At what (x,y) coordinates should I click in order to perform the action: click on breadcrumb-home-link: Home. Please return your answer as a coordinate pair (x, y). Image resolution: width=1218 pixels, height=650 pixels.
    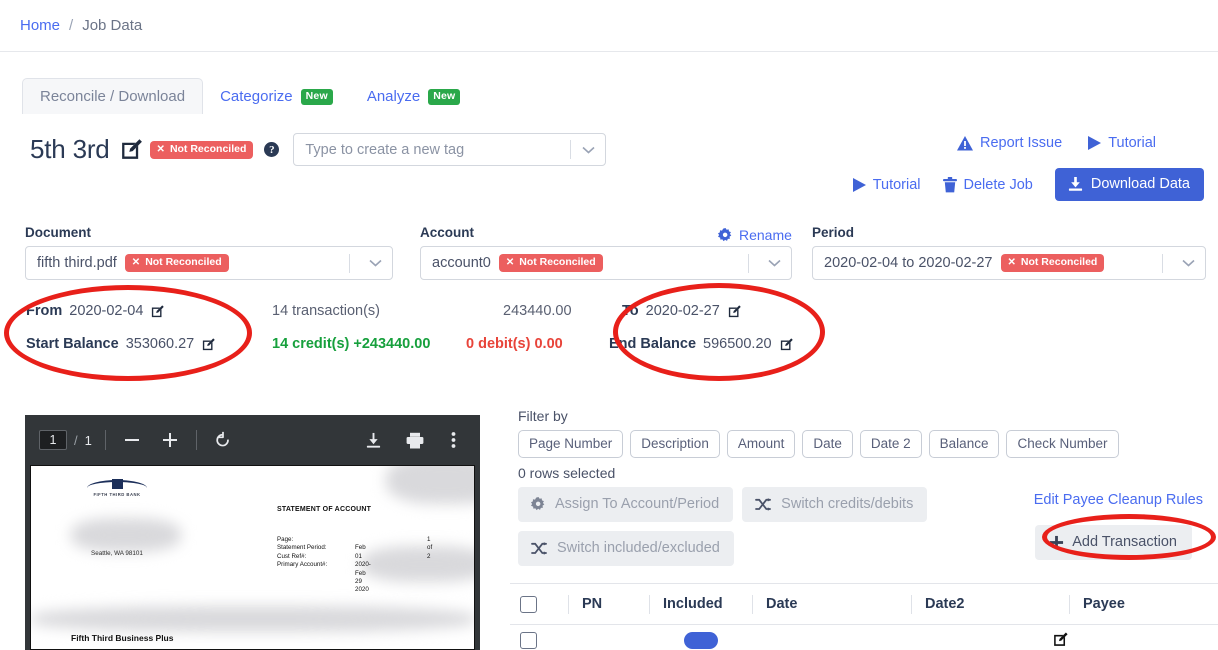
    Looking at the image, I should click on (40, 25).